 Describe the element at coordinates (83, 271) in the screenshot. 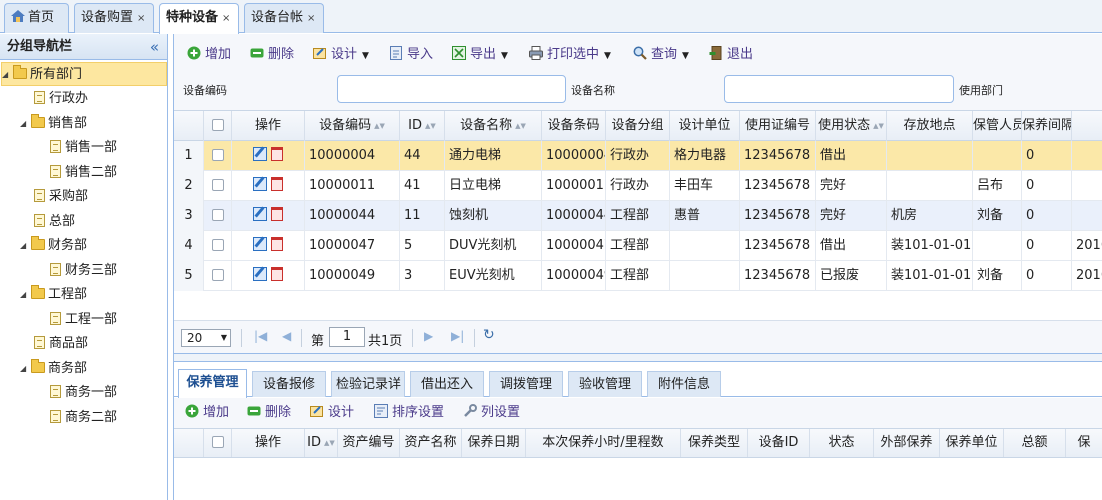

I see `tree-node: 财务三部` at that location.